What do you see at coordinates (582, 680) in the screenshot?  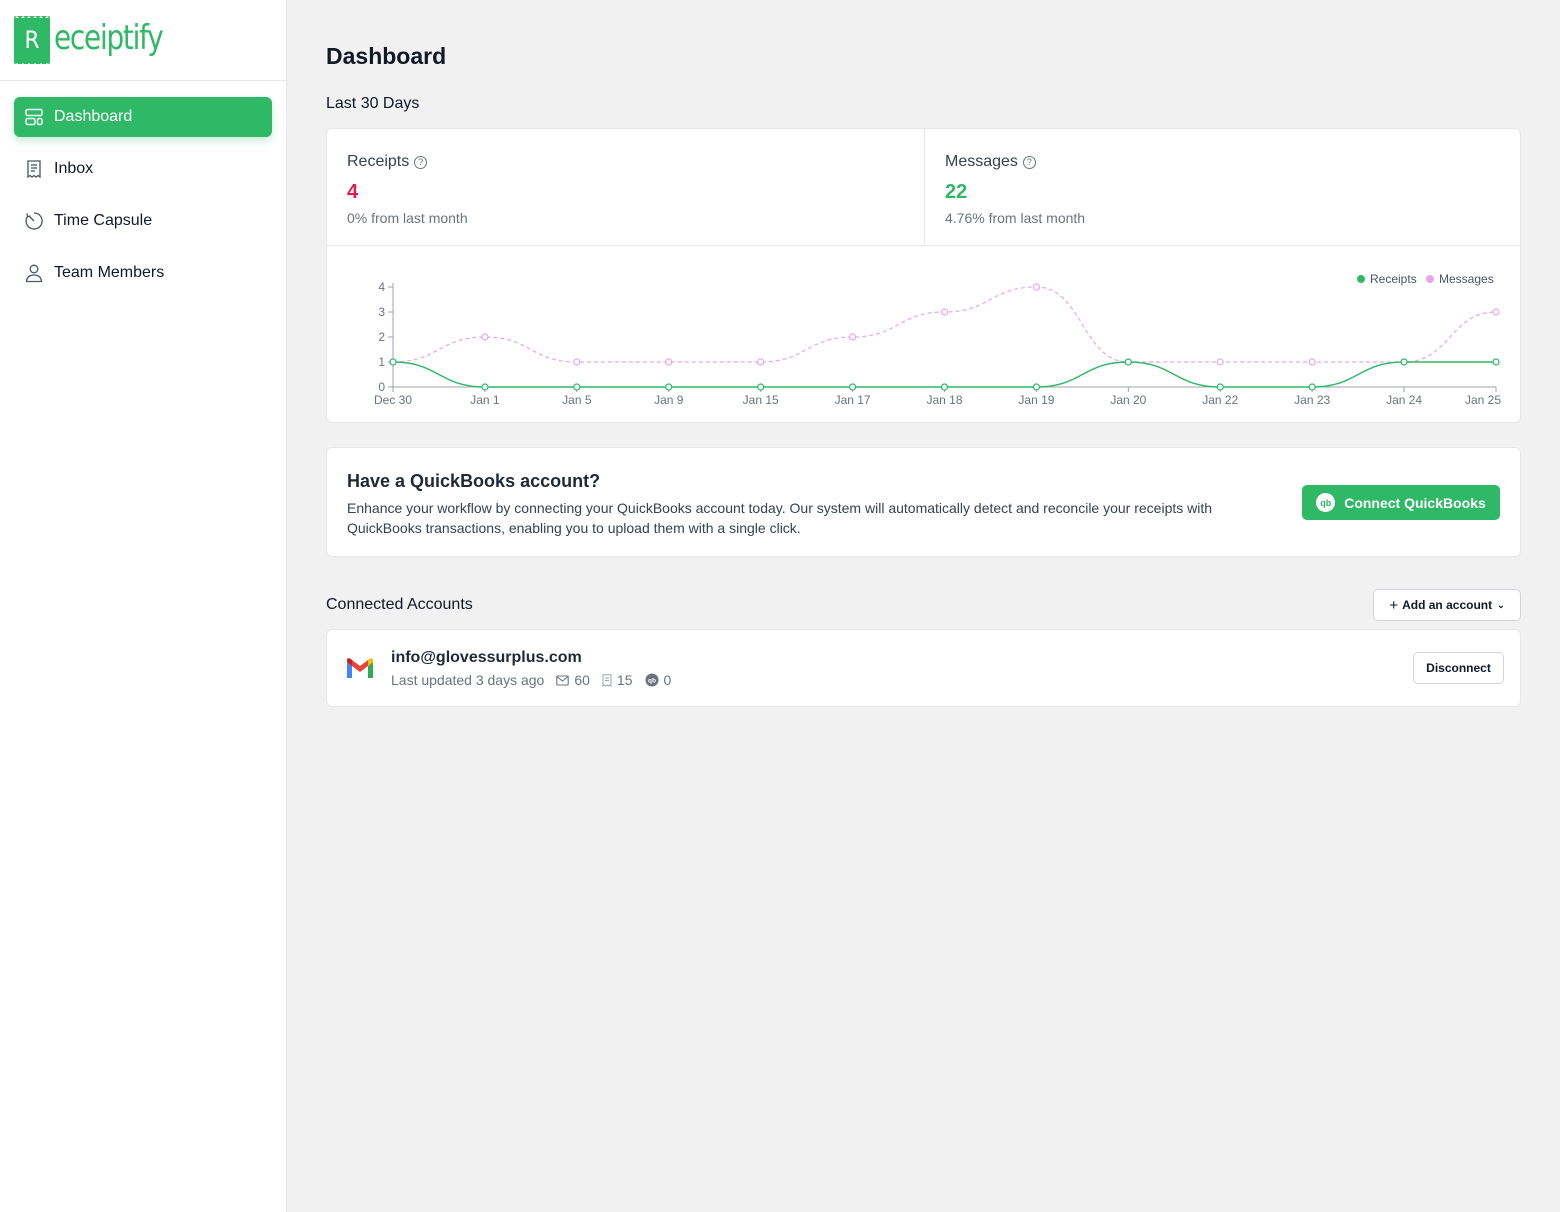 I see `messages-count-value: 60` at bounding box center [582, 680].